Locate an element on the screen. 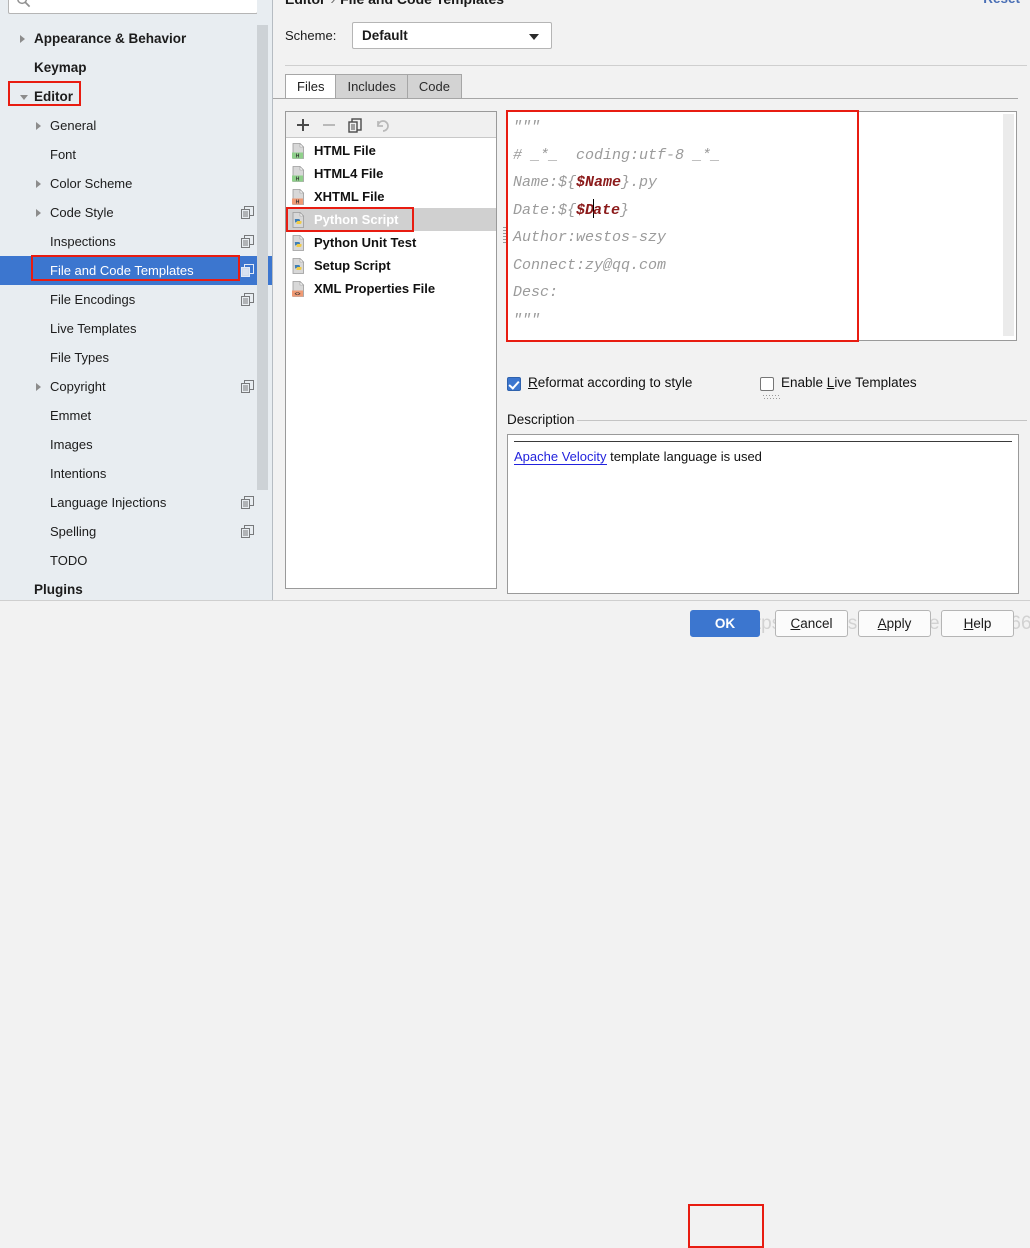 The image size is (1030, 1248). live-templates-checkbox is located at coordinates (767, 384).